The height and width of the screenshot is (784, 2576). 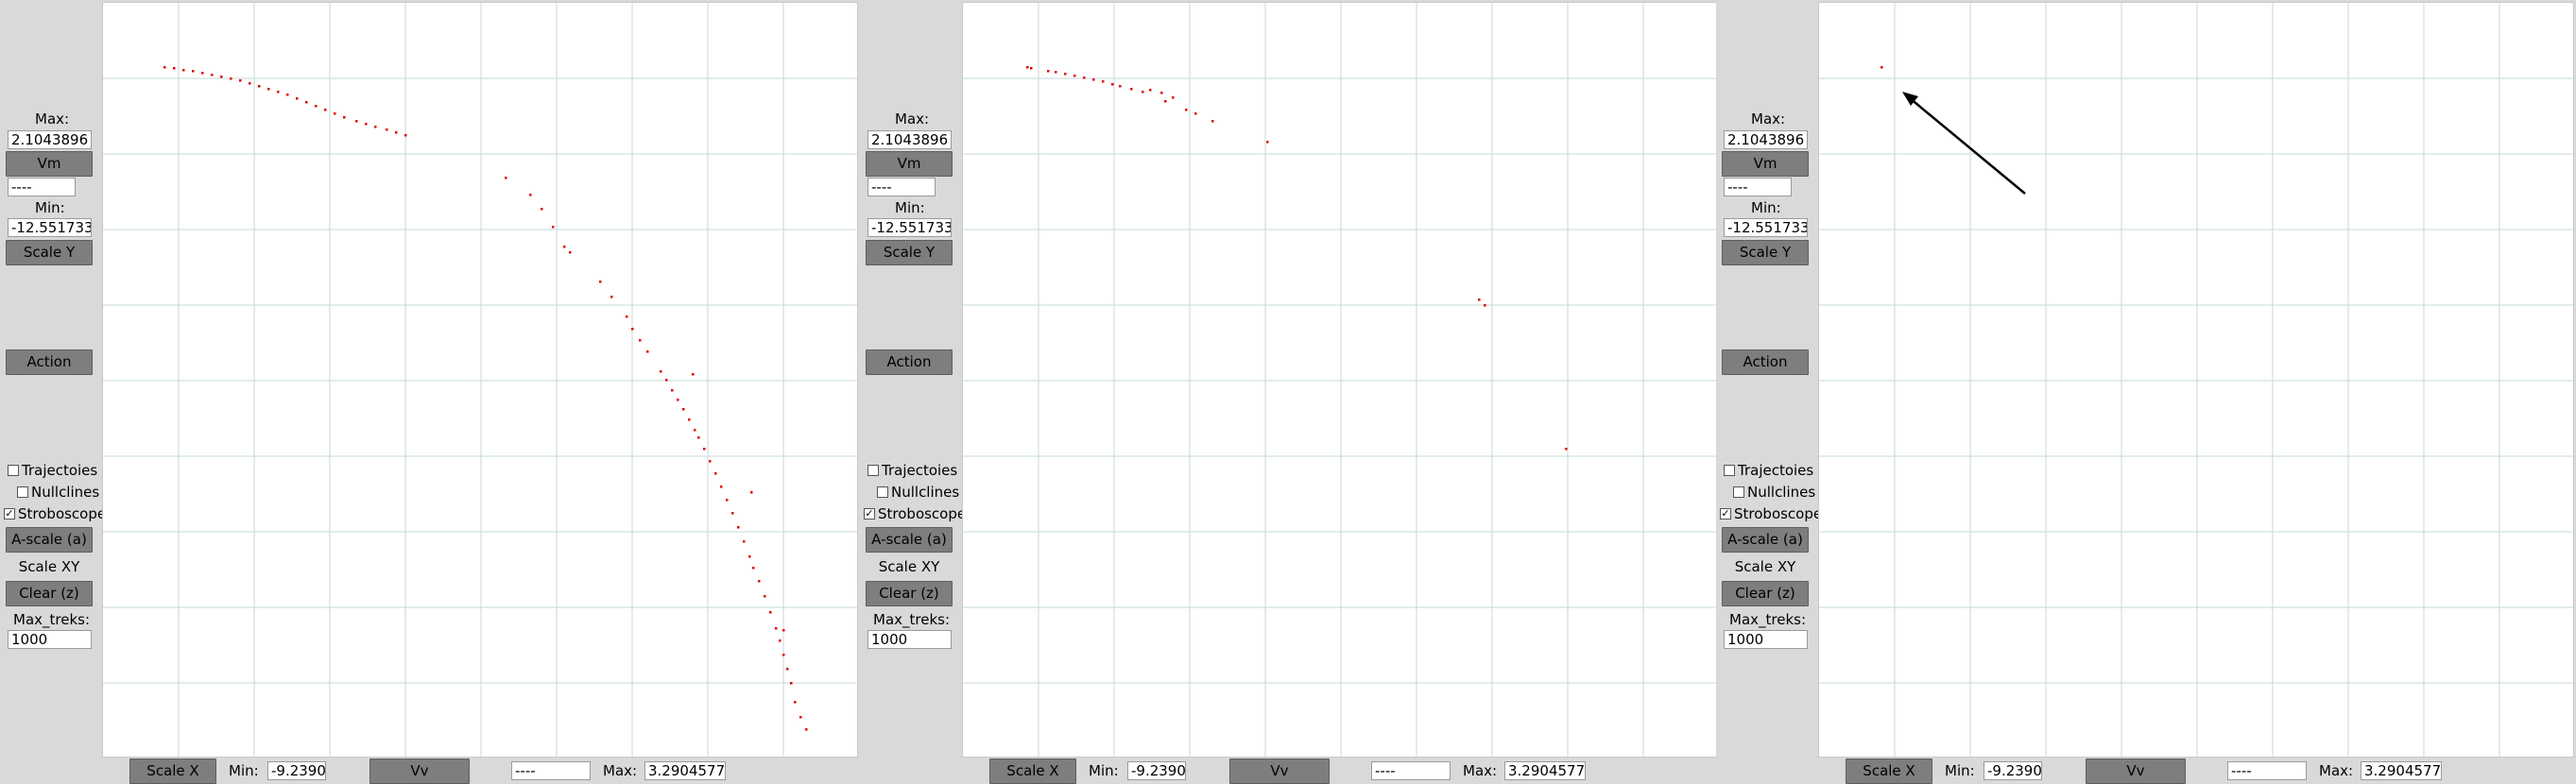 I want to click on checkbox-label: Stroboscope, so click(x=922, y=513).